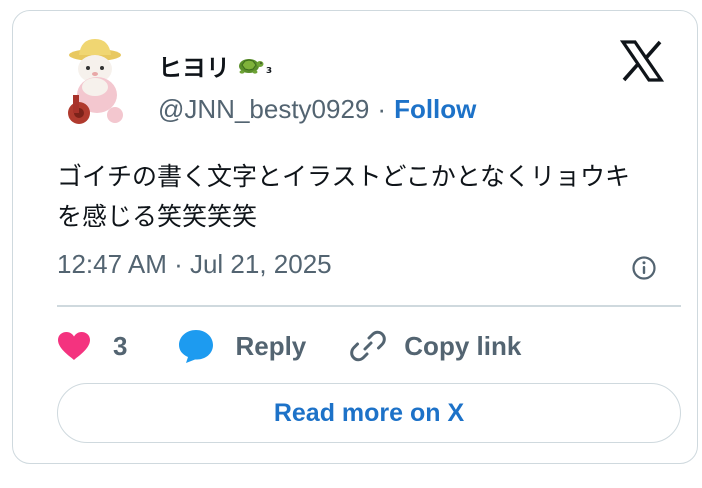  I want to click on user-handle: @JNN_besty0929, so click(263, 109).